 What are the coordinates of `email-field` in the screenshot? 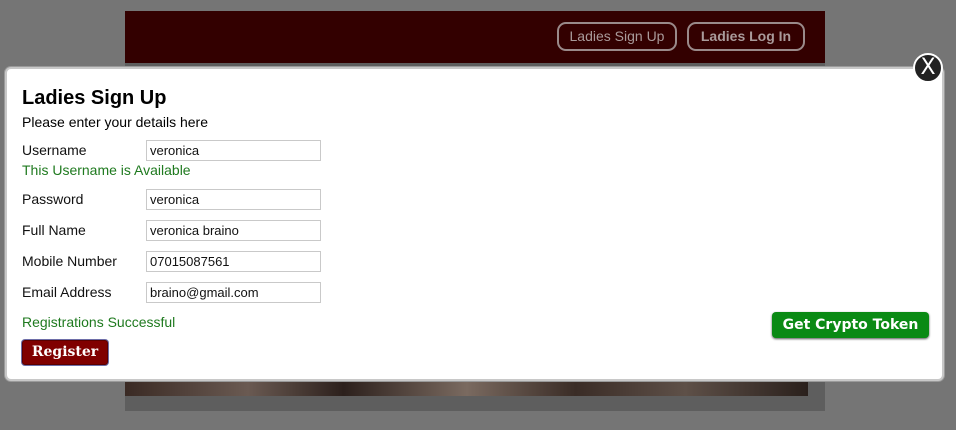 It's located at (233, 292).